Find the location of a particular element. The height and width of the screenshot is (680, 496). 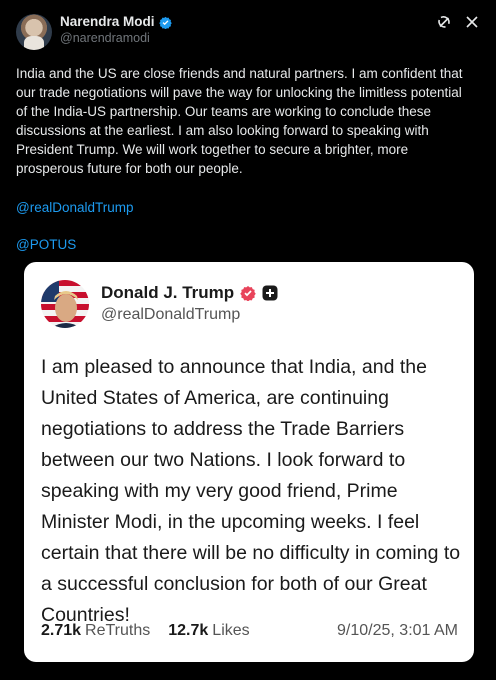

likes-label: Likes is located at coordinates (231, 630).